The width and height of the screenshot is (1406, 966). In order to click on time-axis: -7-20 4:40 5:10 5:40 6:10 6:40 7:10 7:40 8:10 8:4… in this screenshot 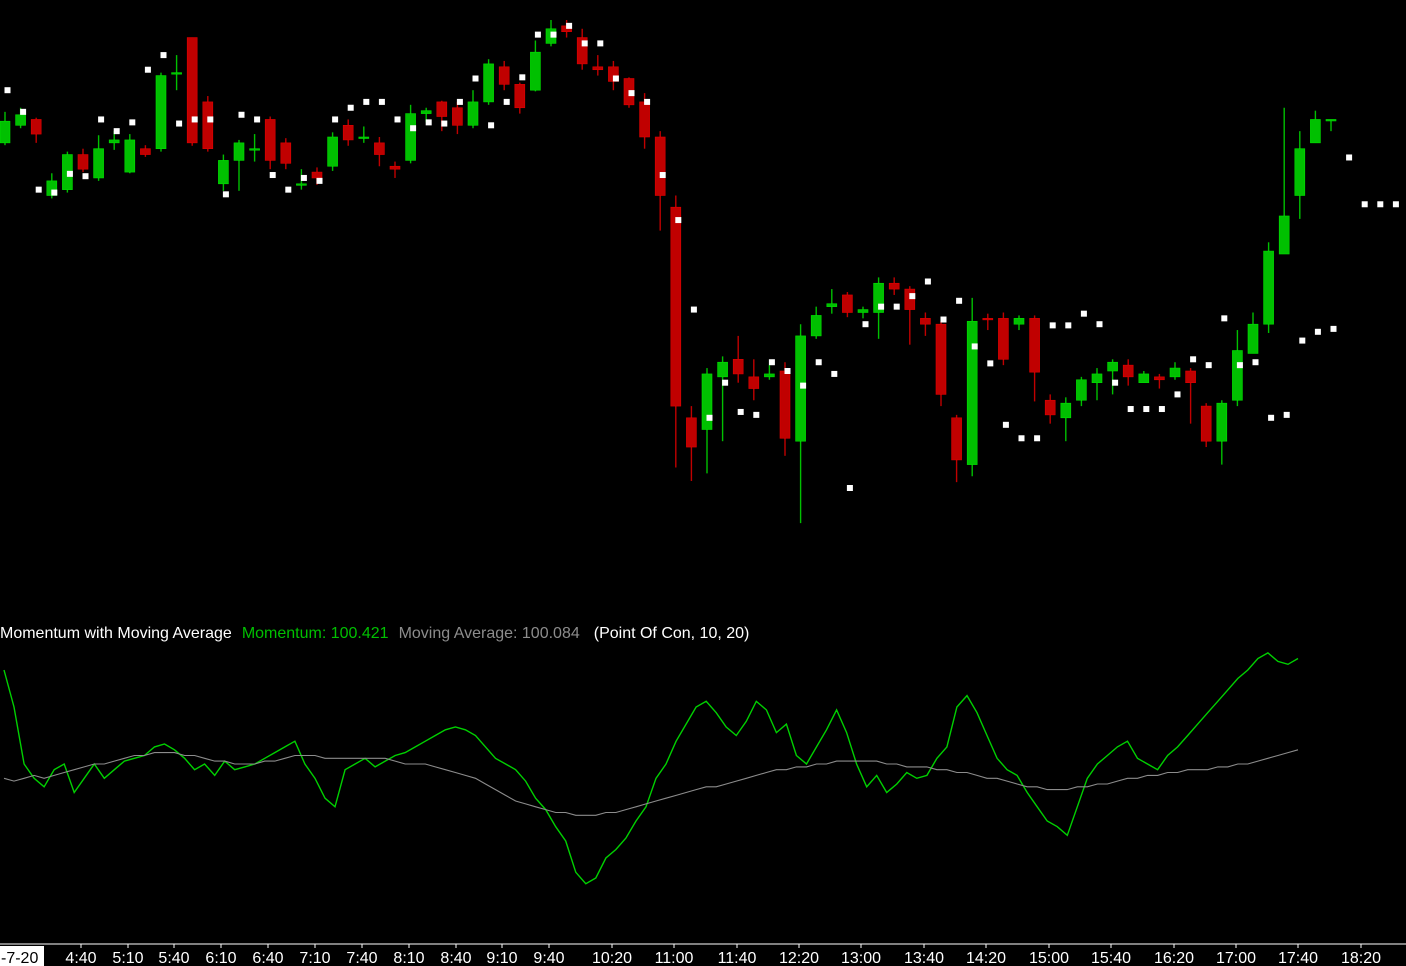, I will do `click(703, 954)`.